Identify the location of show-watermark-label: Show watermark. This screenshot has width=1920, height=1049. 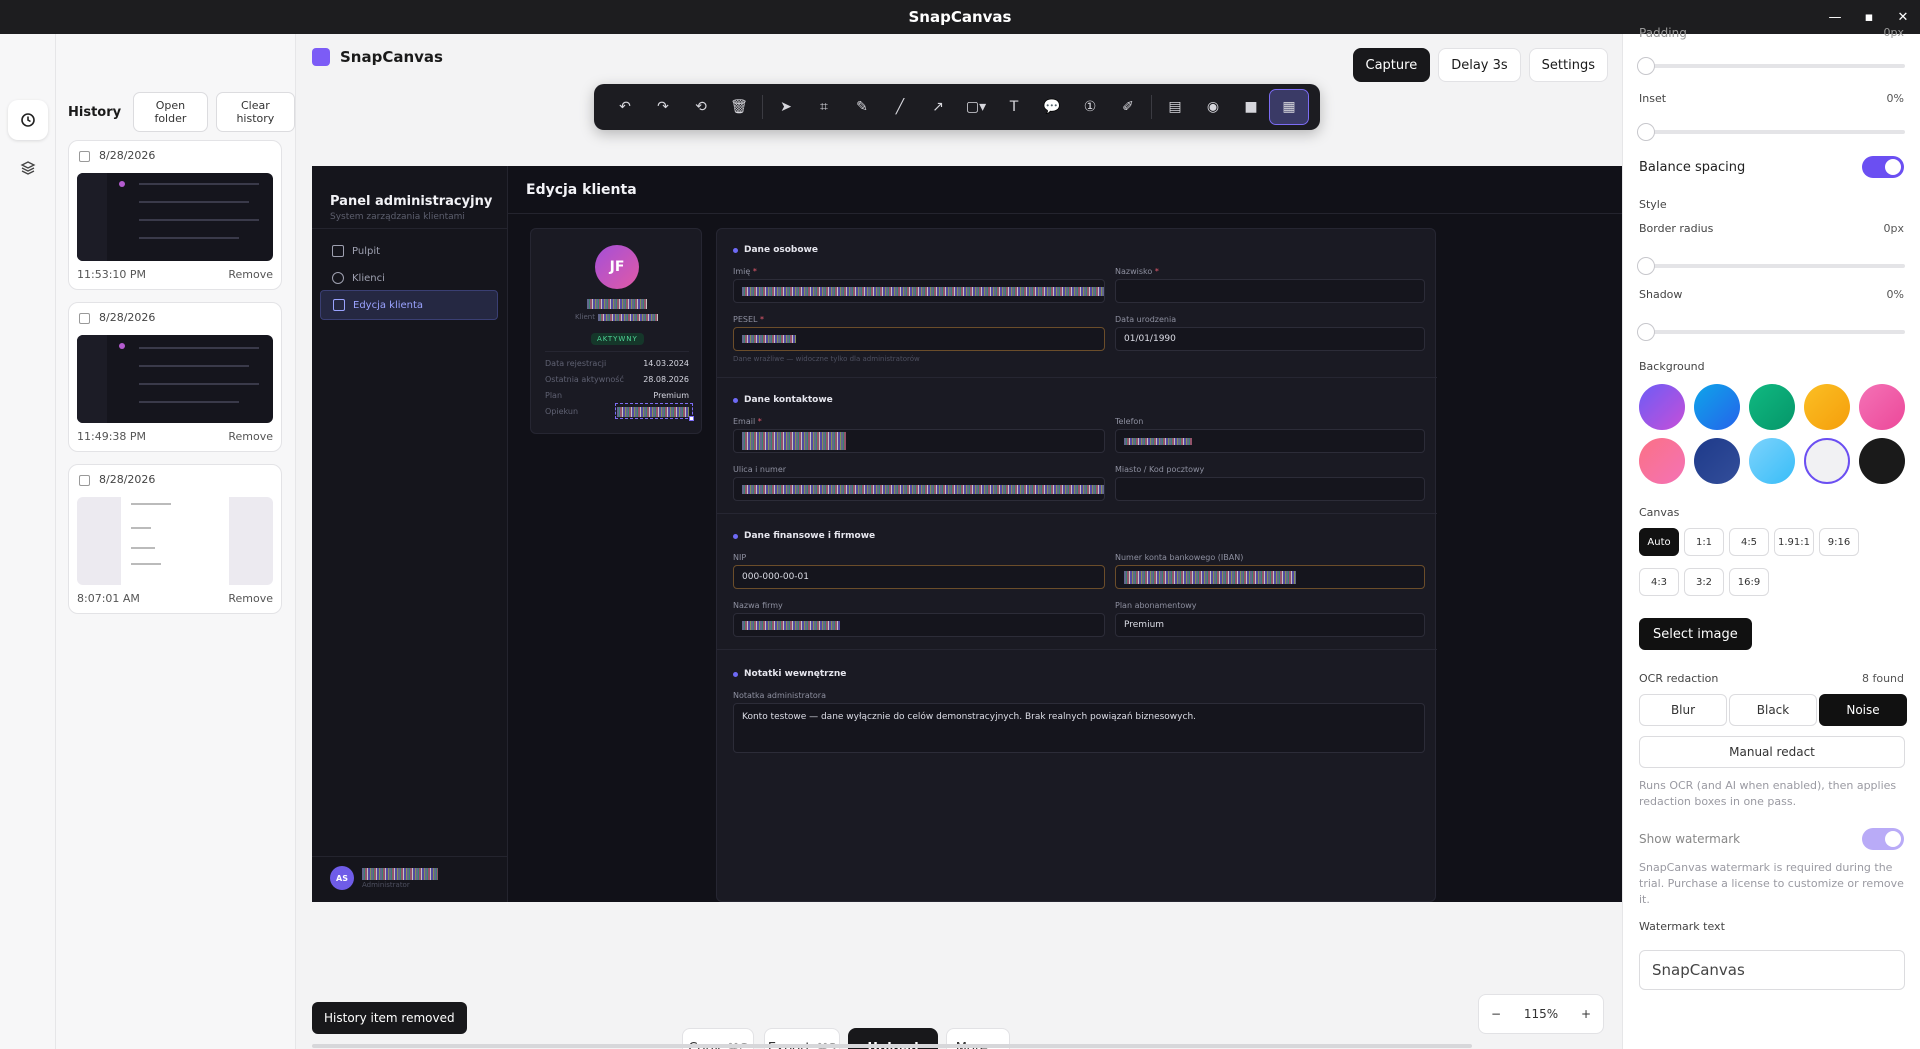
(1690, 839).